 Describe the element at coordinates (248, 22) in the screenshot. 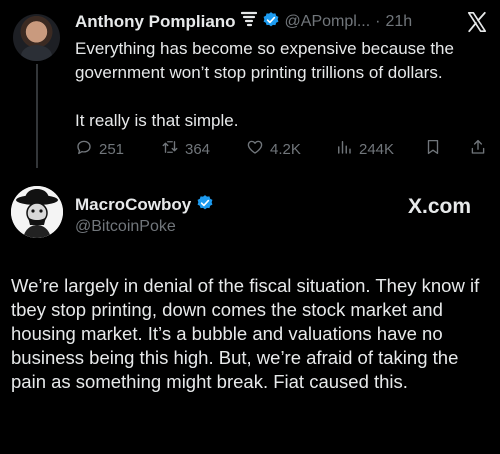

I see `tornado-icon` at that location.